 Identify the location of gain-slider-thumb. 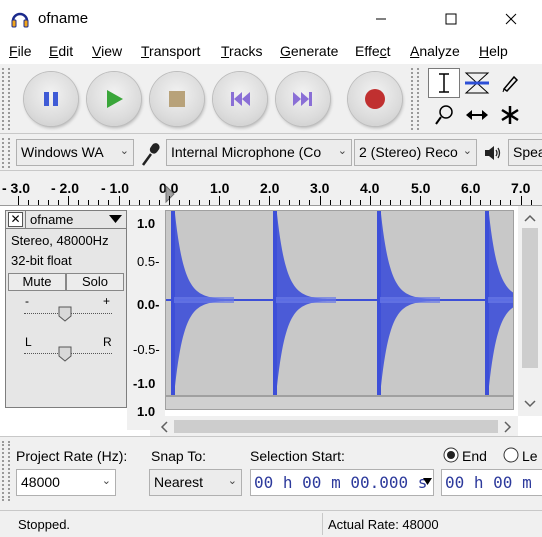
(65, 314).